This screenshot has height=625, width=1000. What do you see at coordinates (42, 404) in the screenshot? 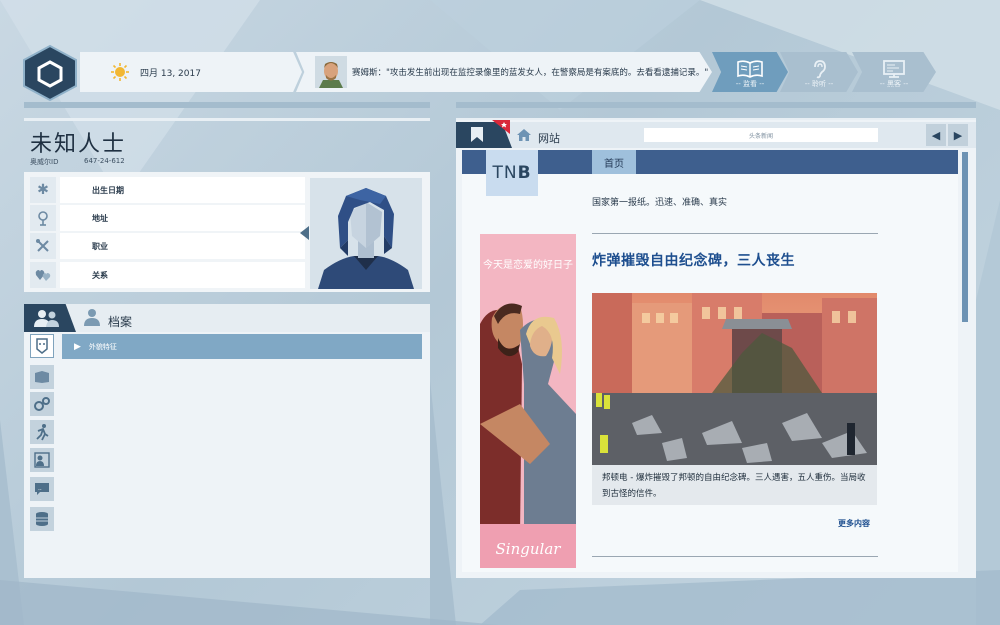
I see `gears-icon` at bounding box center [42, 404].